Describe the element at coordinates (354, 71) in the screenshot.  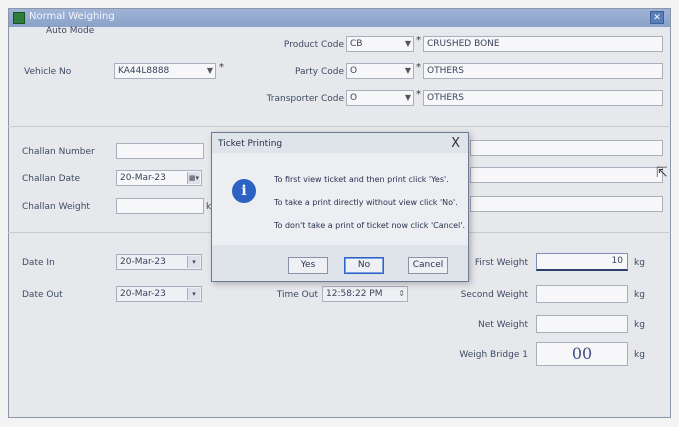
I see `party-code-value: O` at that location.